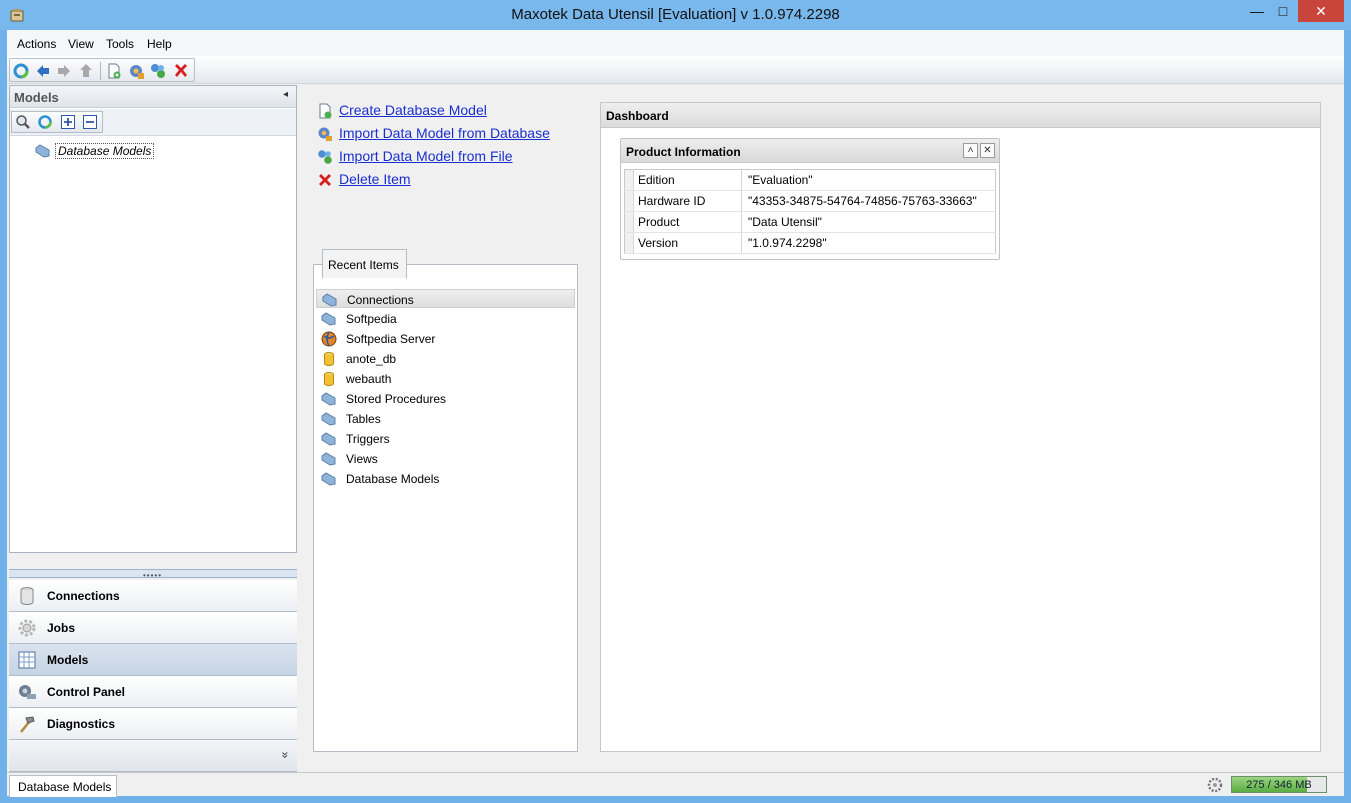 The height and width of the screenshot is (803, 1351). Describe the element at coordinates (445, 418) in the screenshot. I see `list-item: Tables` at that location.